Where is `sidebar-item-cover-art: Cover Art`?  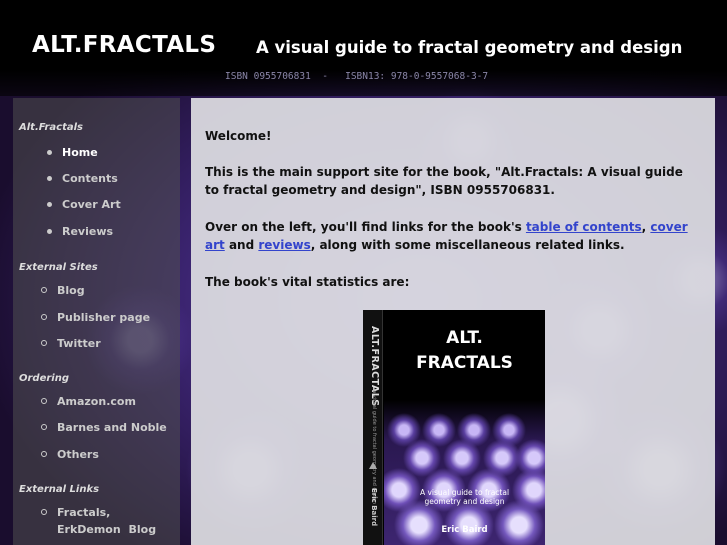 sidebar-item-cover-art: Cover Art is located at coordinates (84, 204).